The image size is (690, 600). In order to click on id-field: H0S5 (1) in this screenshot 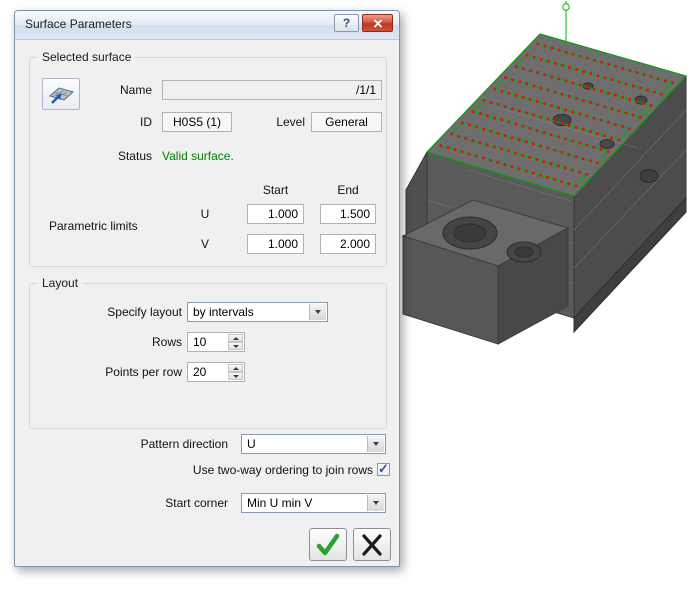, I will do `click(197, 122)`.